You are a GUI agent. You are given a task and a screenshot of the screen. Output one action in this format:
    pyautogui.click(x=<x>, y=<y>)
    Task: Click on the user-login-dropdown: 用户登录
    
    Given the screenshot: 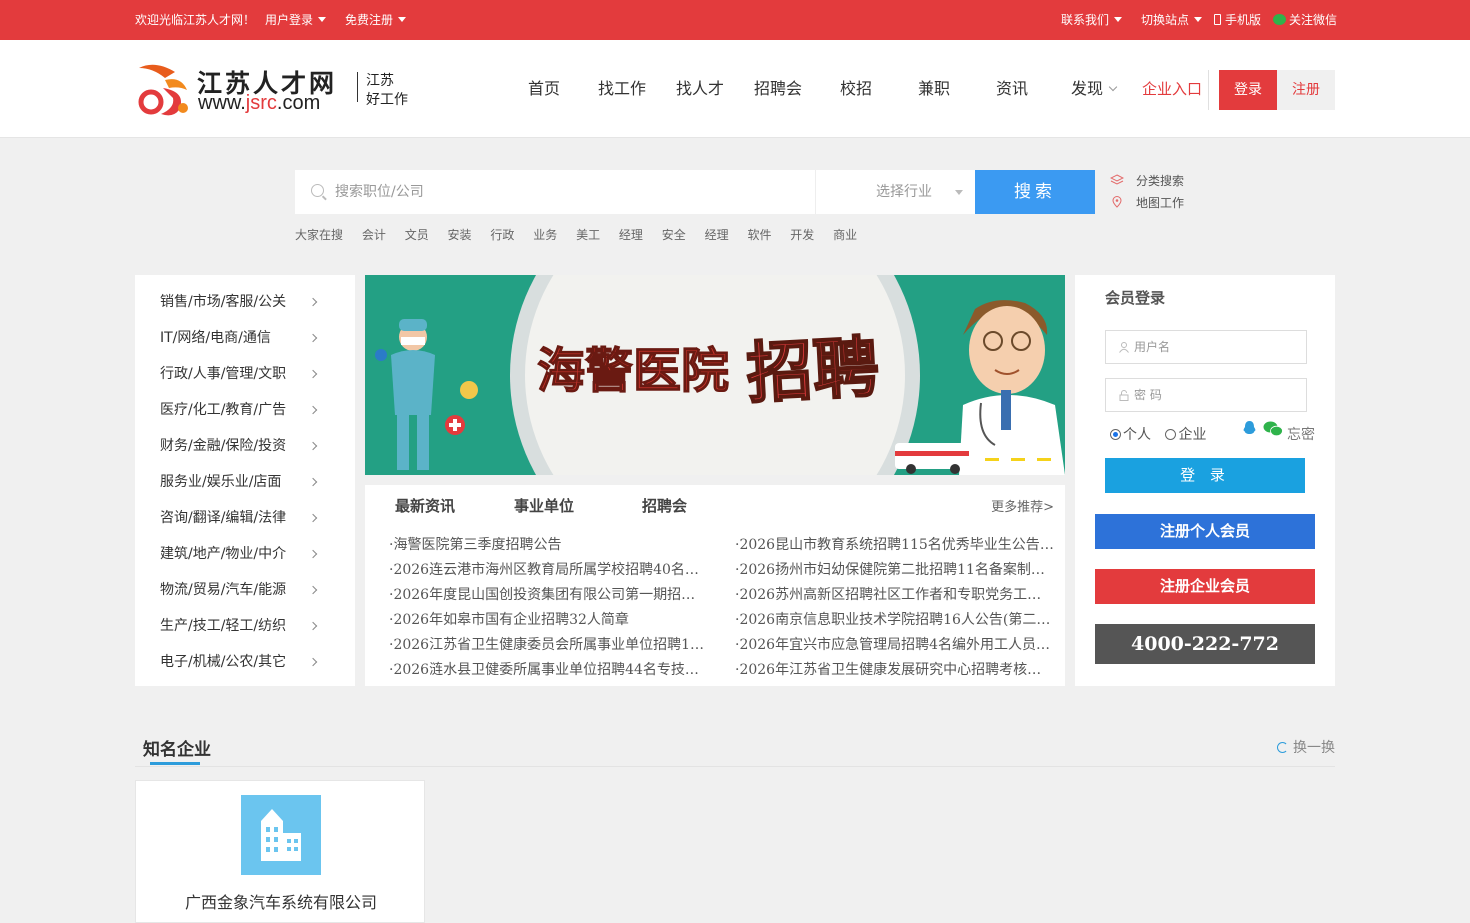 What is the action you would take?
    pyautogui.click(x=296, y=20)
    